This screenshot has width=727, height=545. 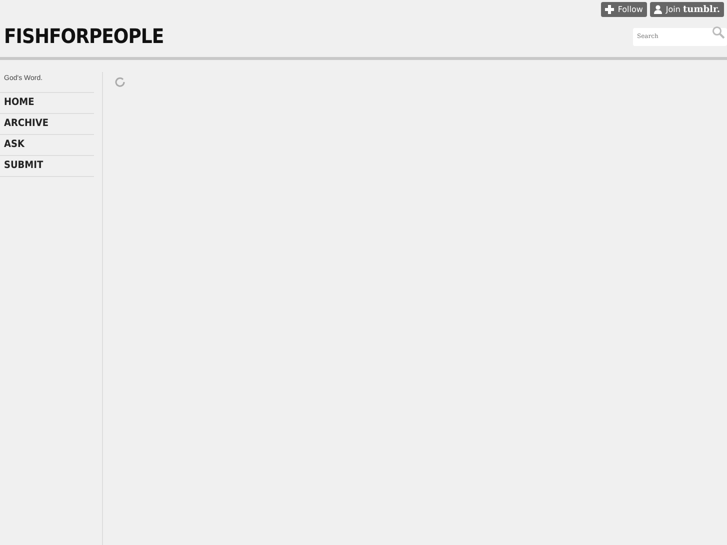 What do you see at coordinates (687, 9) in the screenshot?
I see `join-button: Join tumblr.` at bounding box center [687, 9].